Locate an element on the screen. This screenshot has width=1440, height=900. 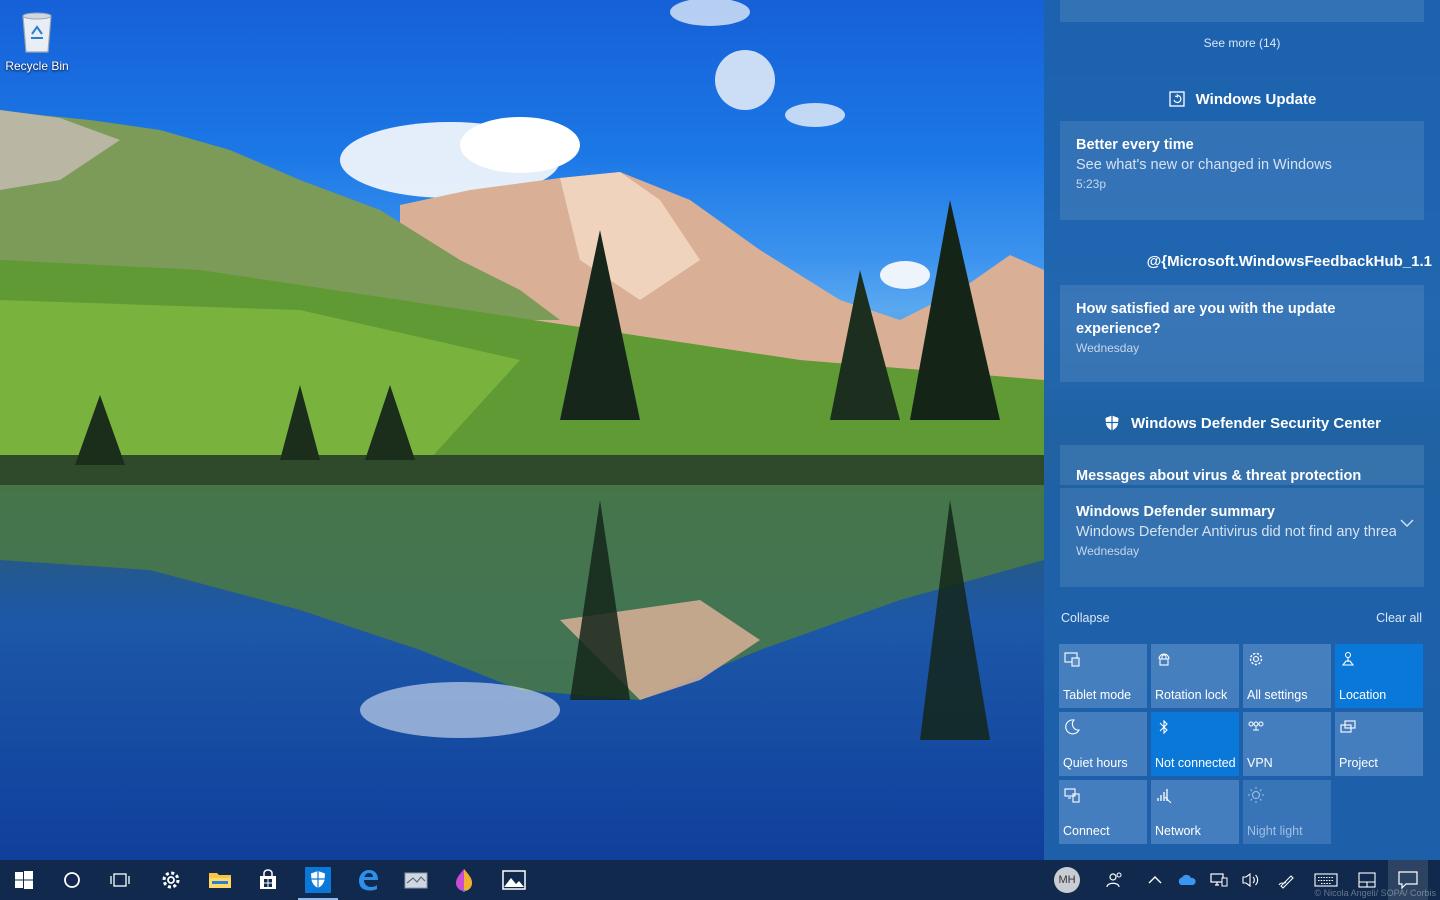
quick-action-all-settings: All settings is located at coordinates (1287, 676).